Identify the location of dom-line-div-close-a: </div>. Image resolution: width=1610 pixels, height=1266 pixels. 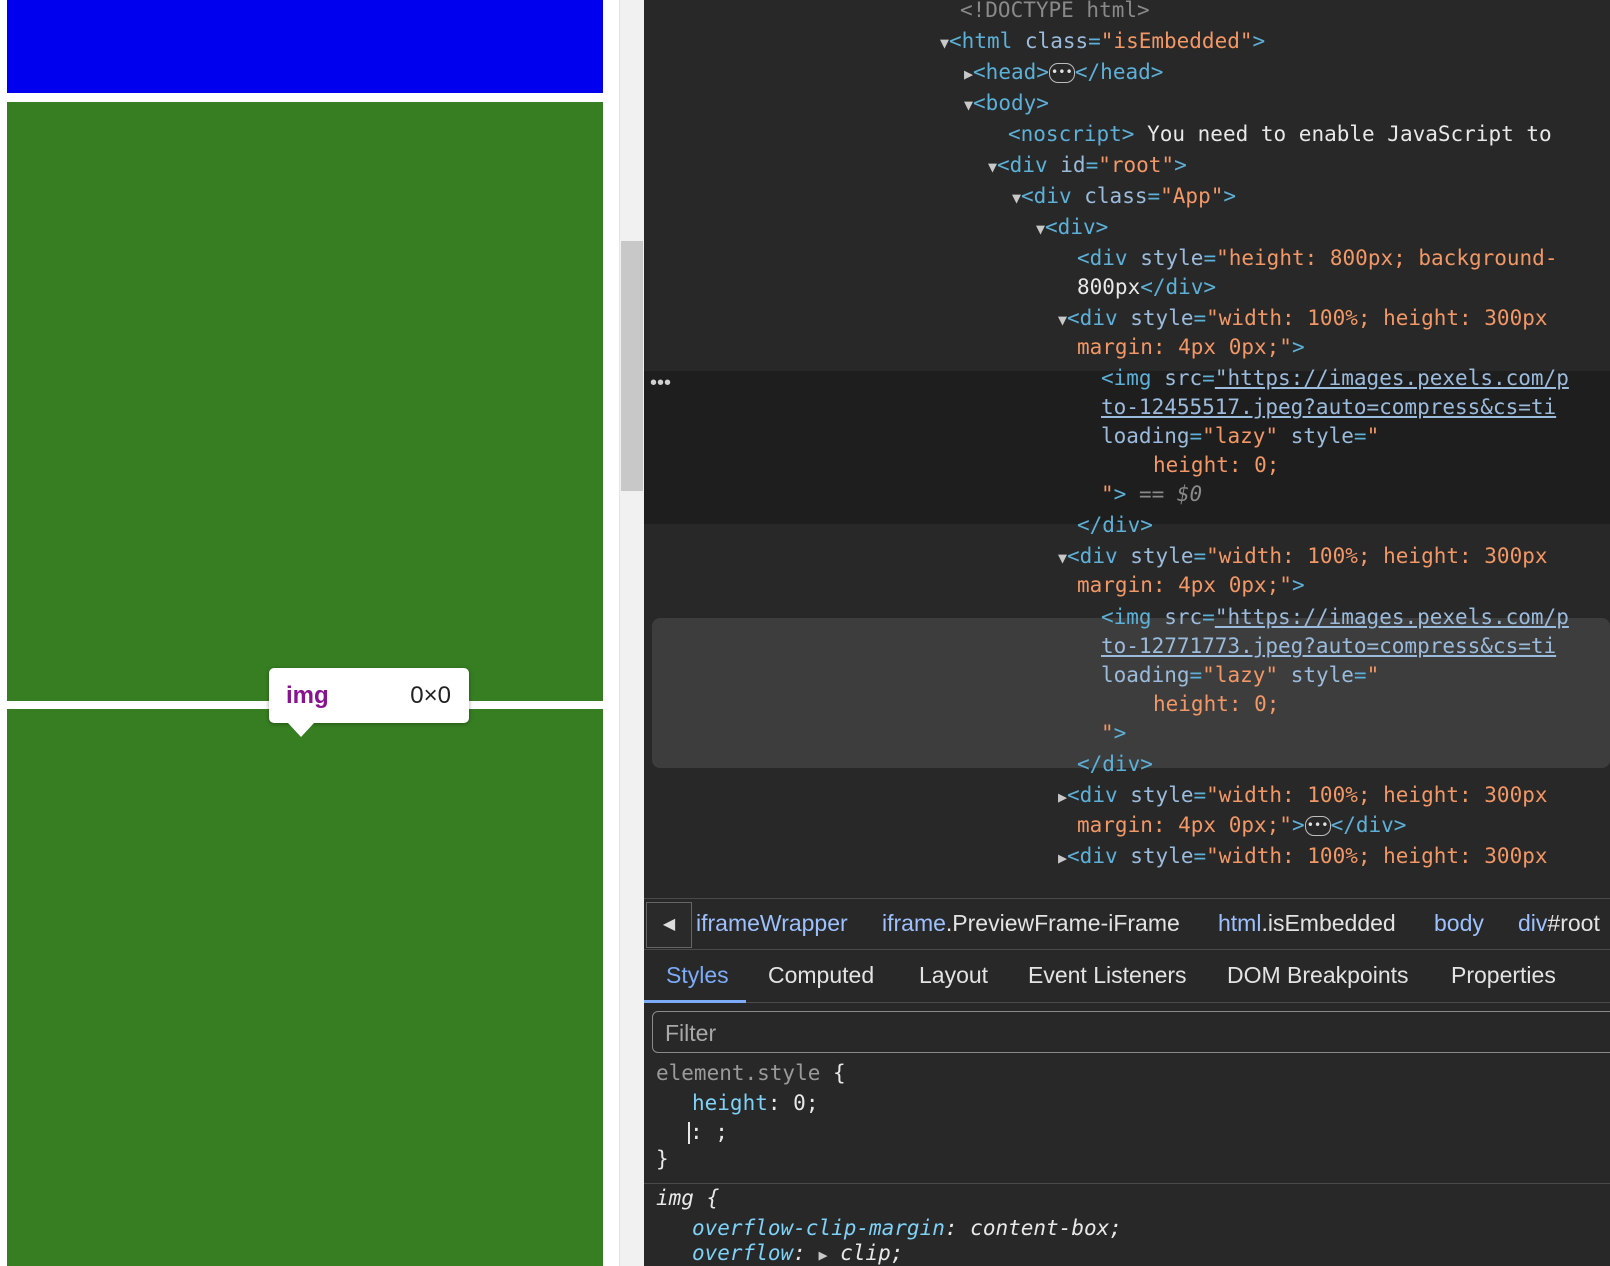
(1115, 525).